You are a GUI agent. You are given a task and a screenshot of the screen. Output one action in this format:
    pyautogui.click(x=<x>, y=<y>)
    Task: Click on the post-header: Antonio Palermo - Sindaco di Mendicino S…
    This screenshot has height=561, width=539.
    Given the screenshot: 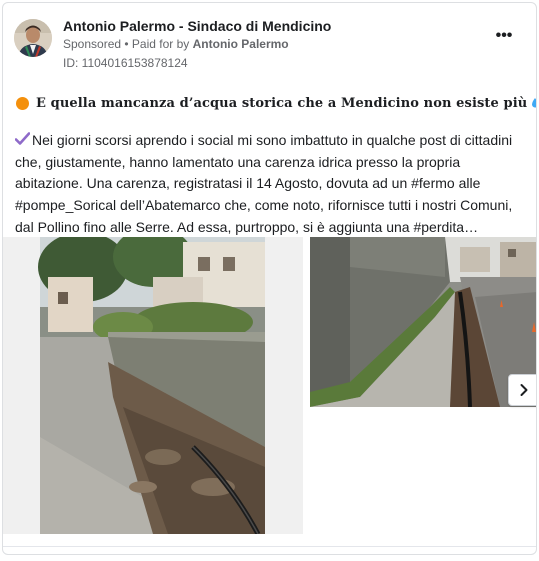 What is the action you would take?
    pyautogui.click(x=269, y=44)
    